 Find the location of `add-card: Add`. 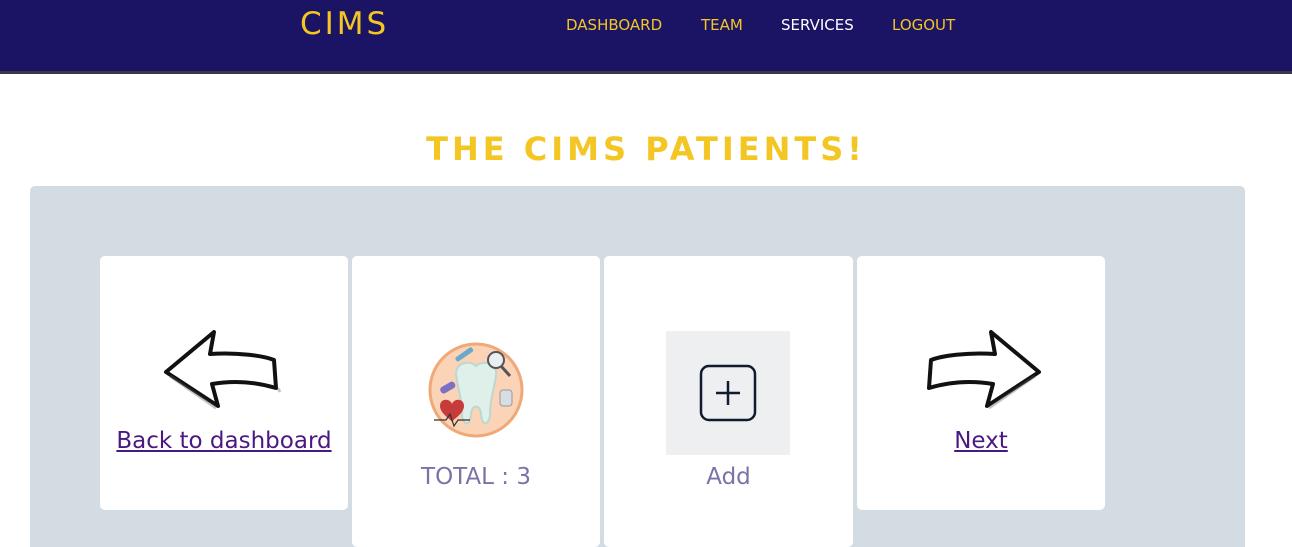

add-card: Add is located at coordinates (728, 401).